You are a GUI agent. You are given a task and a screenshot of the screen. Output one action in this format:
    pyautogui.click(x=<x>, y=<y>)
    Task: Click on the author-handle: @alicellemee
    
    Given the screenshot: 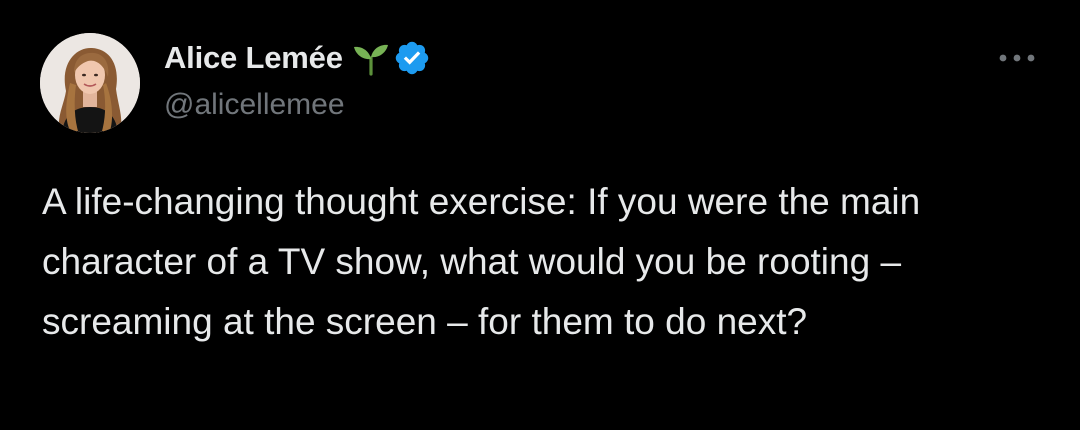 What is the action you would take?
    pyautogui.click(x=254, y=105)
    